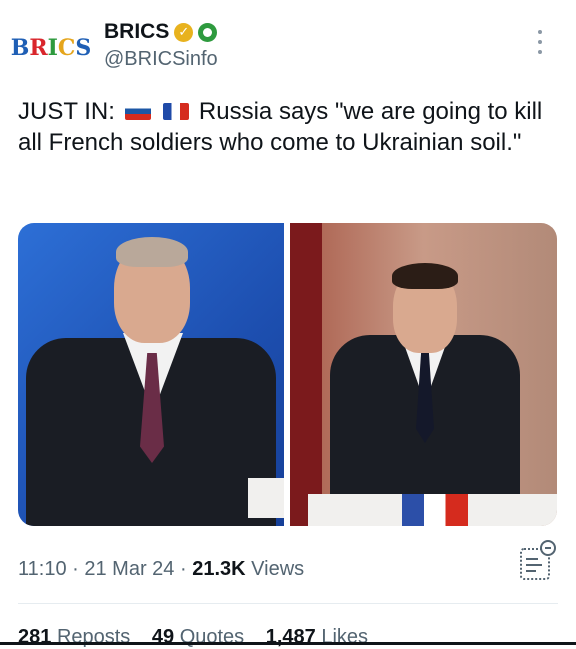  Describe the element at coordinates (176, 111) in the screenshot. I see `france-flag-icon` at that location.